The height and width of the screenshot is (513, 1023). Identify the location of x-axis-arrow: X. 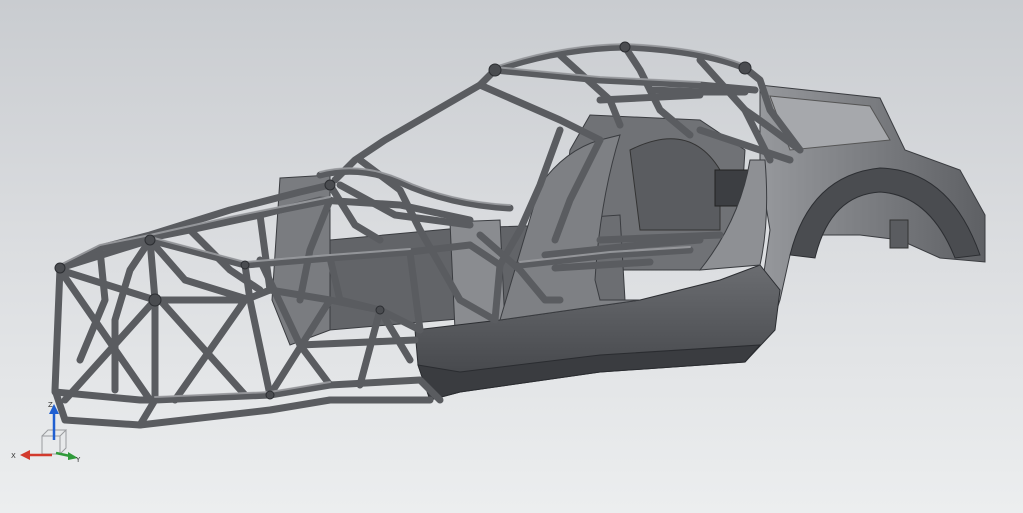
(31, 455).